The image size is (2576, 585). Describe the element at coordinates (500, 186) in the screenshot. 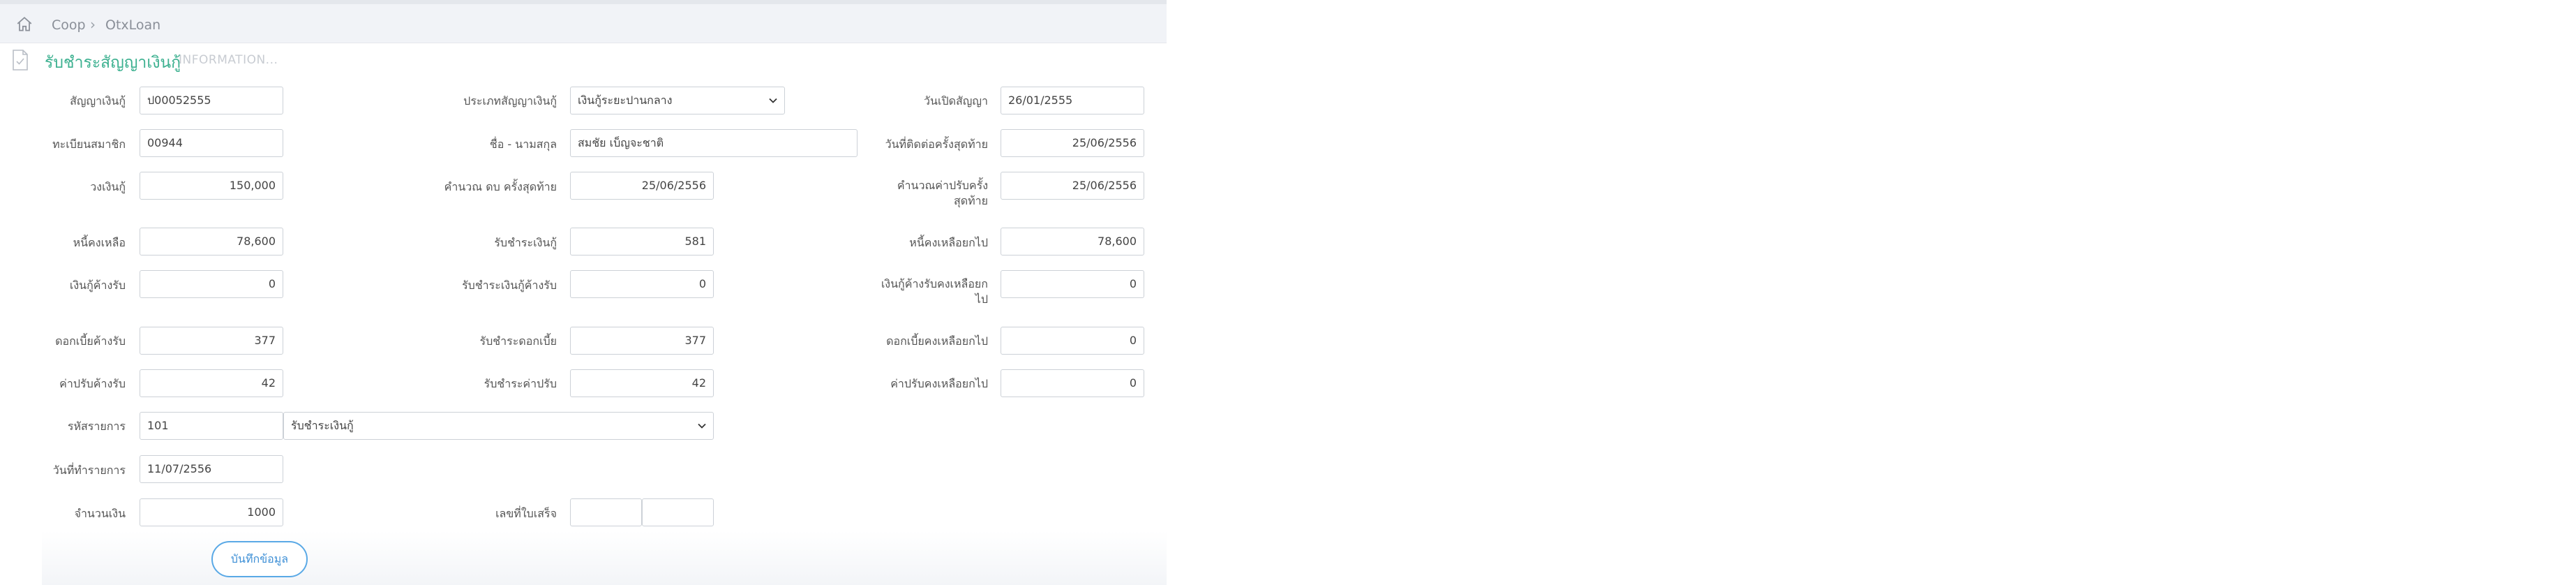

I see `last-interest-calc-label: คำนวณ ดบ ครั้งสุดท้าย` at that location.